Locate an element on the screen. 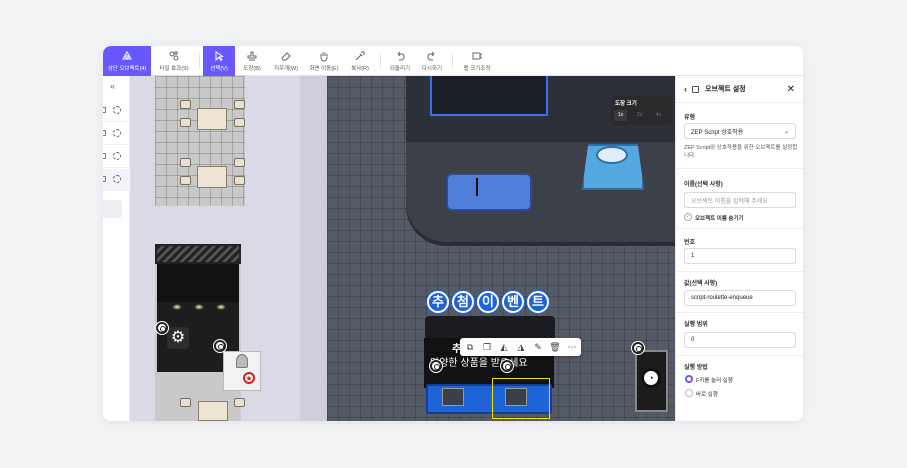 This screenshot has height=468, width=907. close-icon: ✕ is located at coordinates (791, 89).